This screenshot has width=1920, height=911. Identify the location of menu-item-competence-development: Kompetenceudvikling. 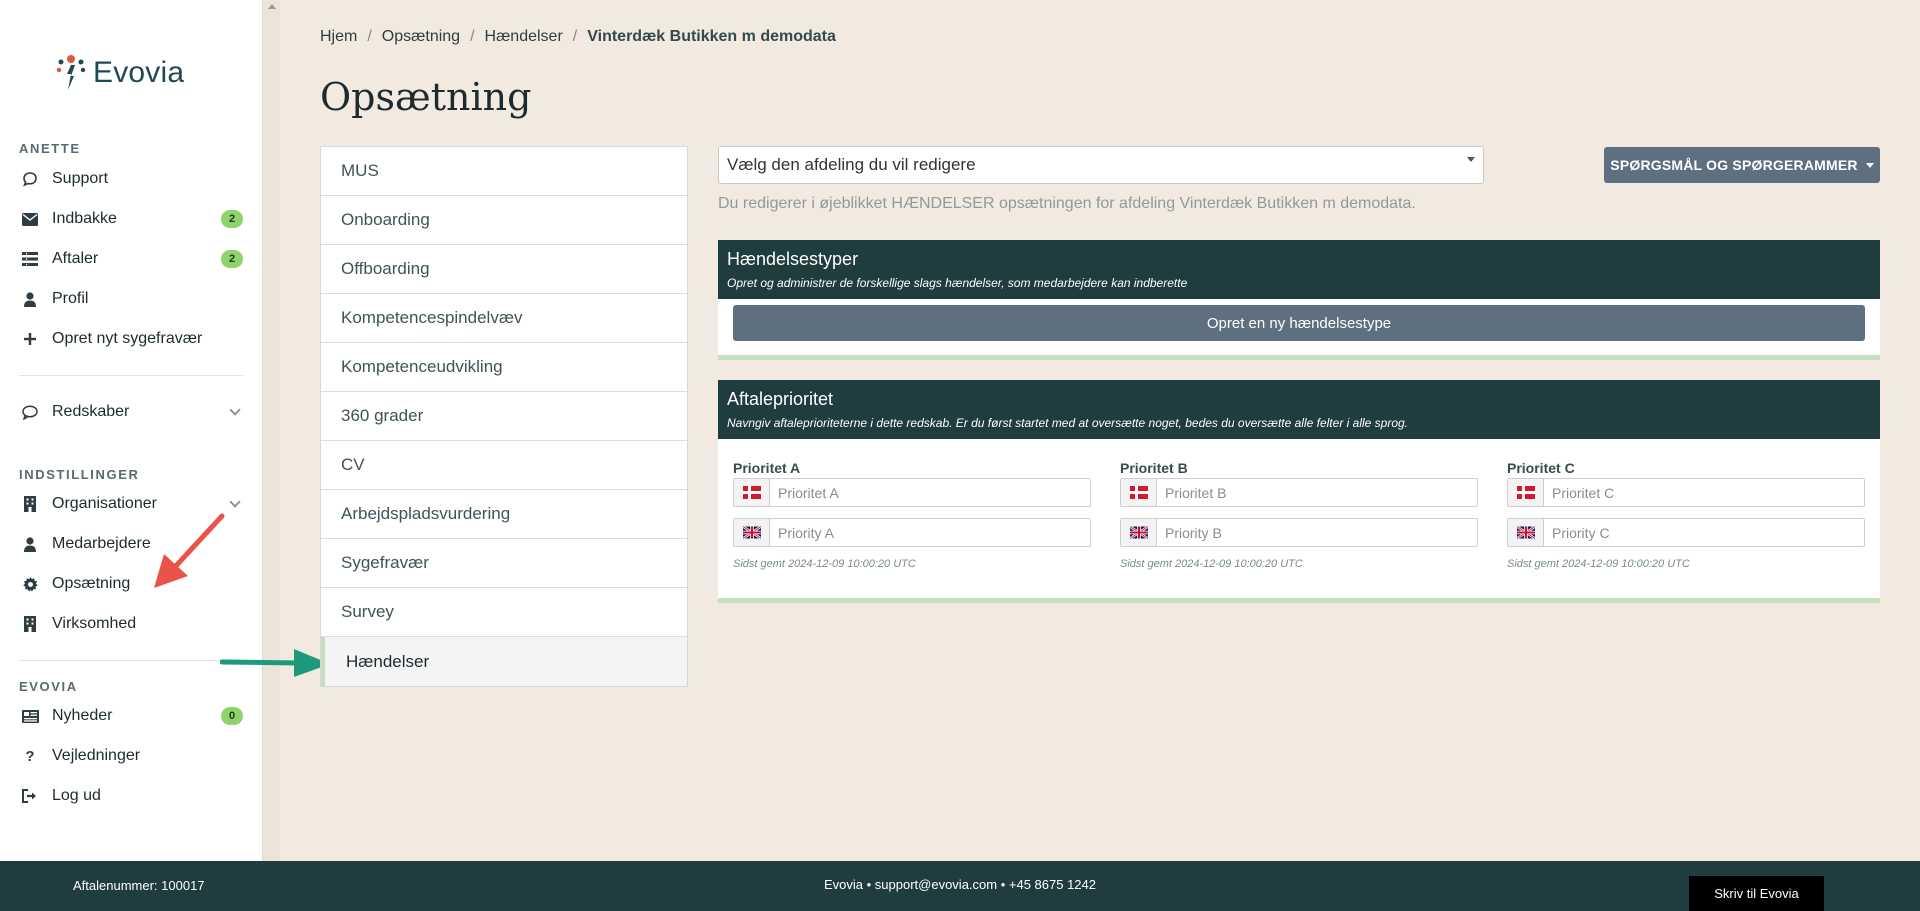
(504, 367).